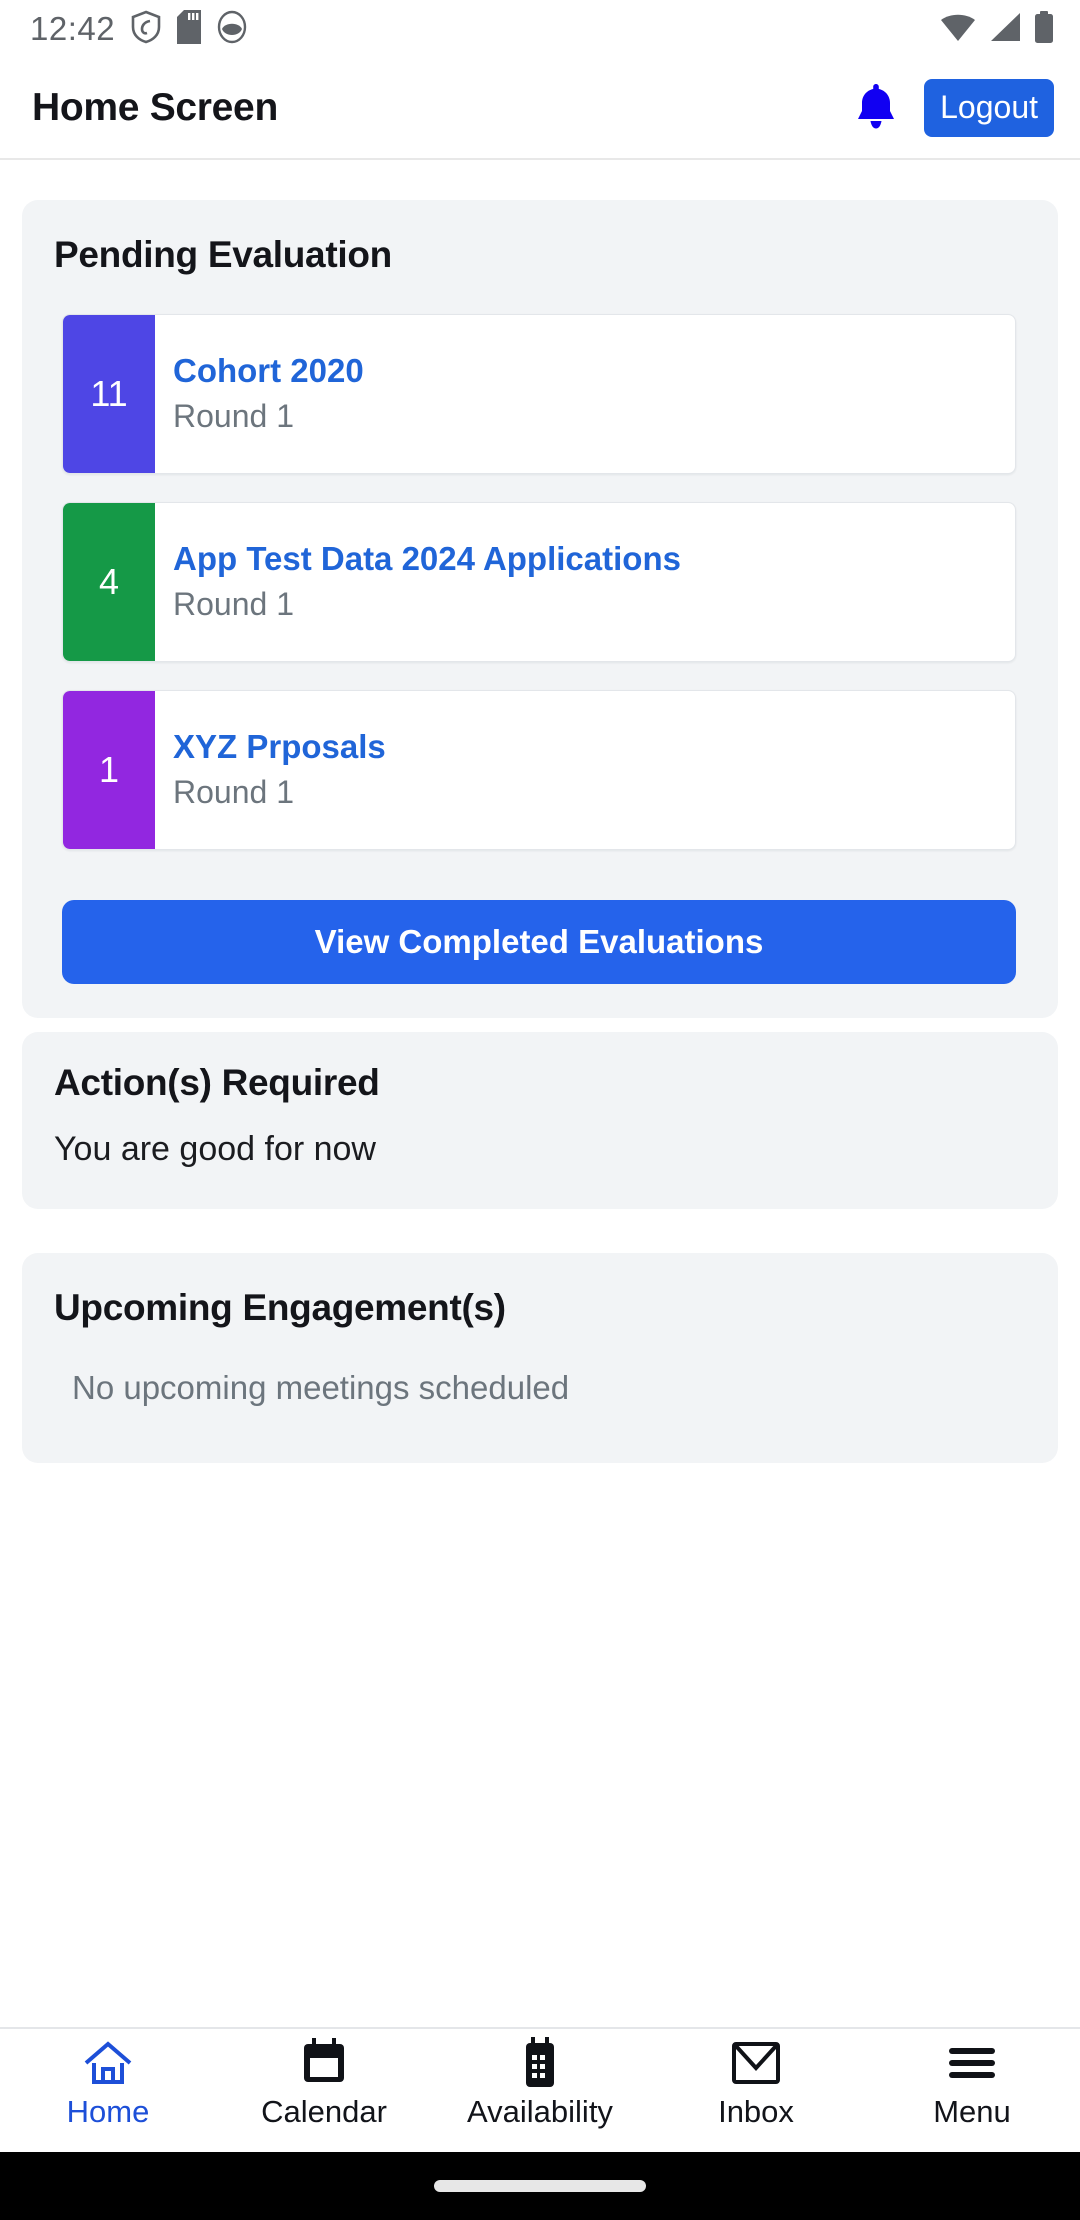 This screenshot has width=1080, height=2220. Describe the element at coordinates (217, 1082) in the screenshot. I see `actions-required-title: Action(s) Required` at that location.